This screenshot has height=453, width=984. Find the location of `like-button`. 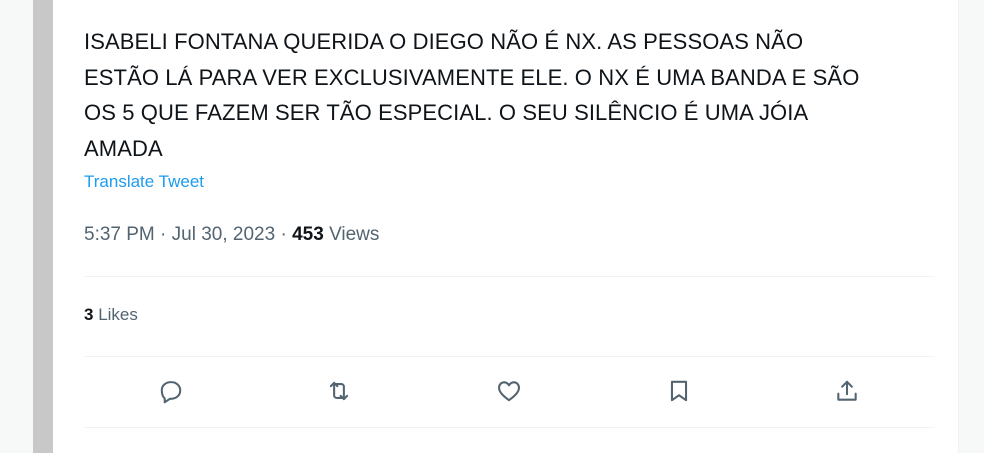

like-button is located at coordinates (509, 391).